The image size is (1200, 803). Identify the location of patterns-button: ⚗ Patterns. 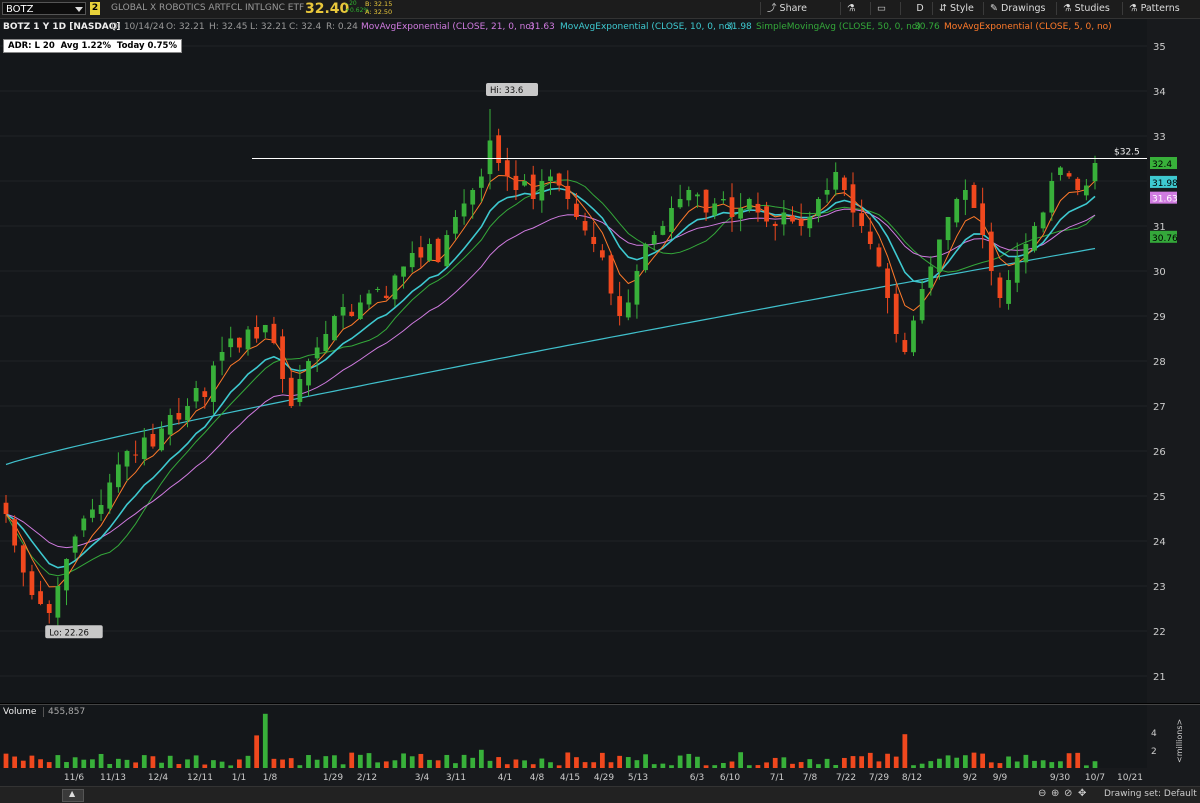
(1151, 8).